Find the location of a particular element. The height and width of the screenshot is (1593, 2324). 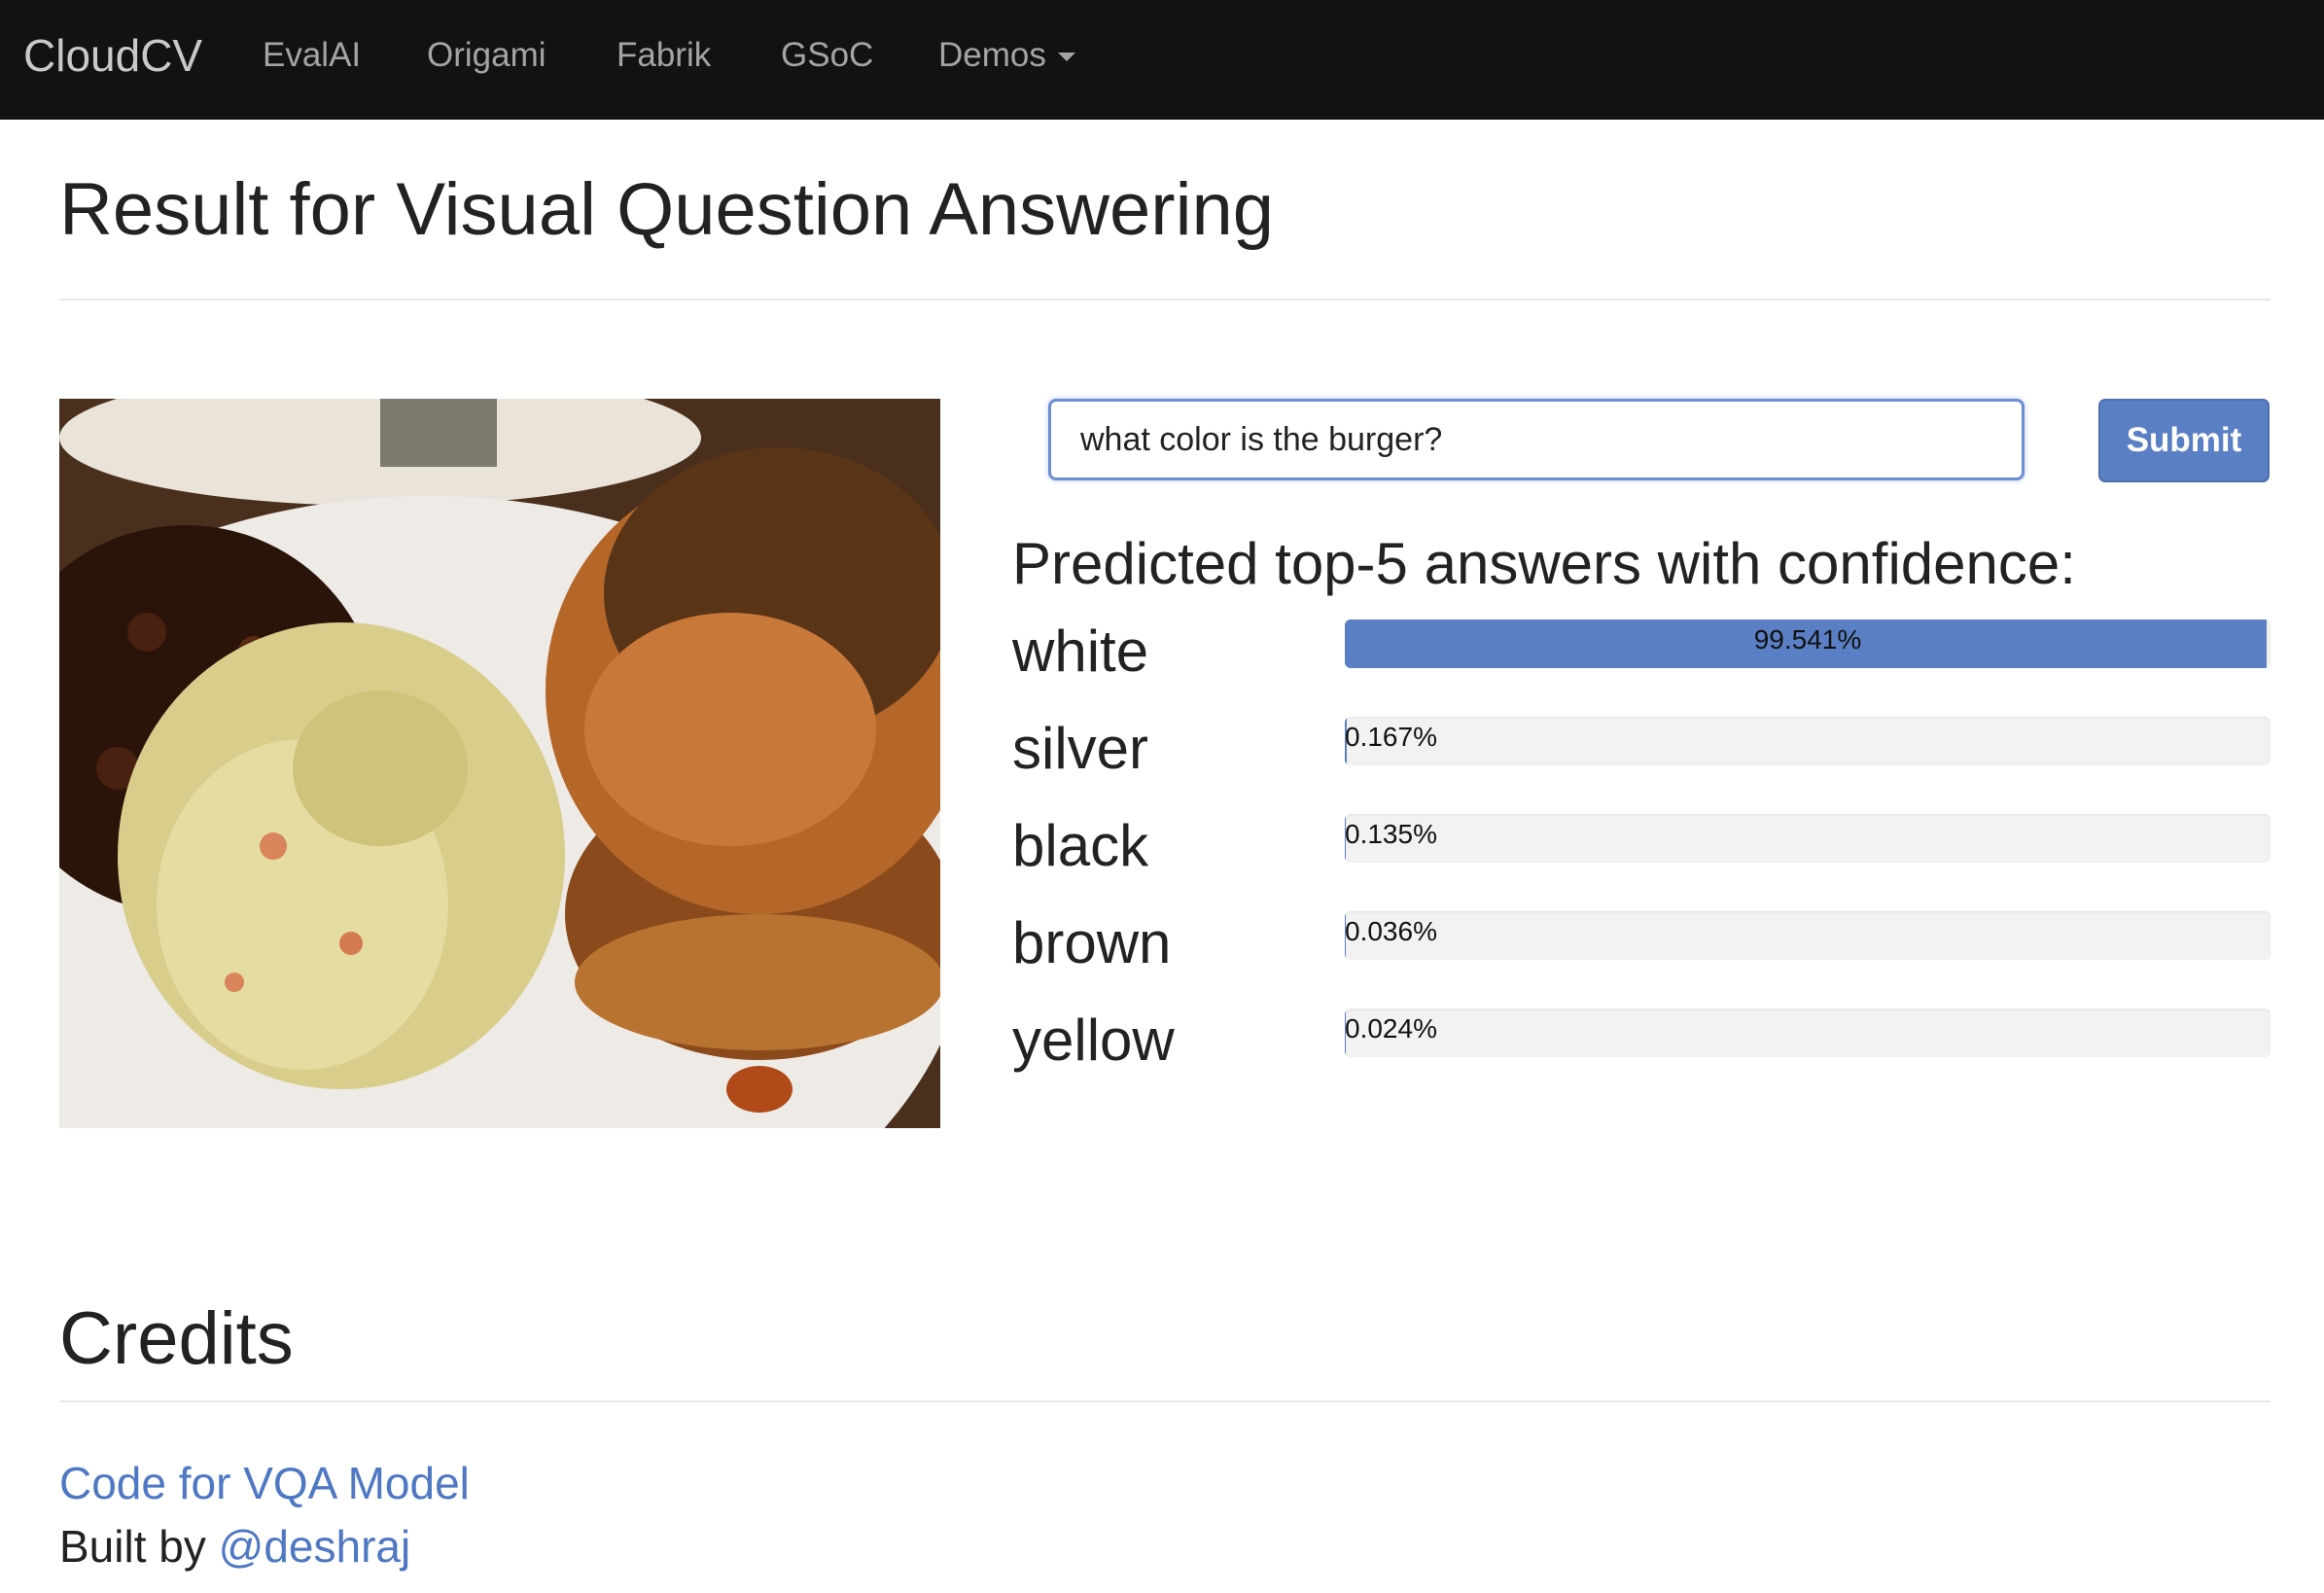

answer-label: silver is located at coordinates (1080, 748).